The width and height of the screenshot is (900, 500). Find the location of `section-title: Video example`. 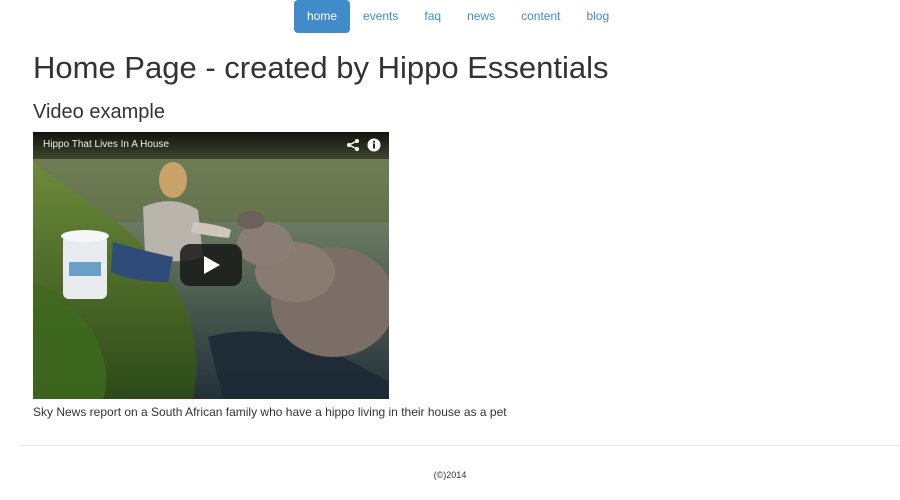

section-title: Video example is located at coordinates (99, 112).